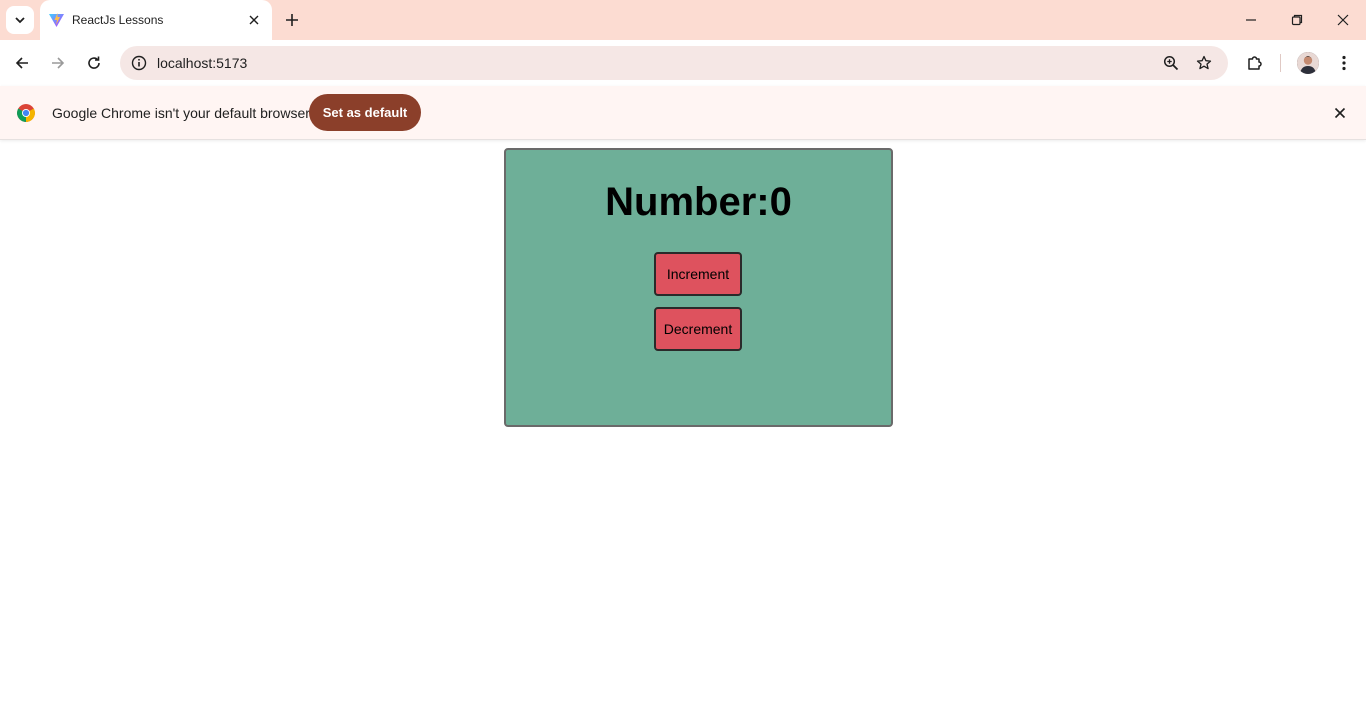  I want to click on chevron-down-icon, so click(20, 20).